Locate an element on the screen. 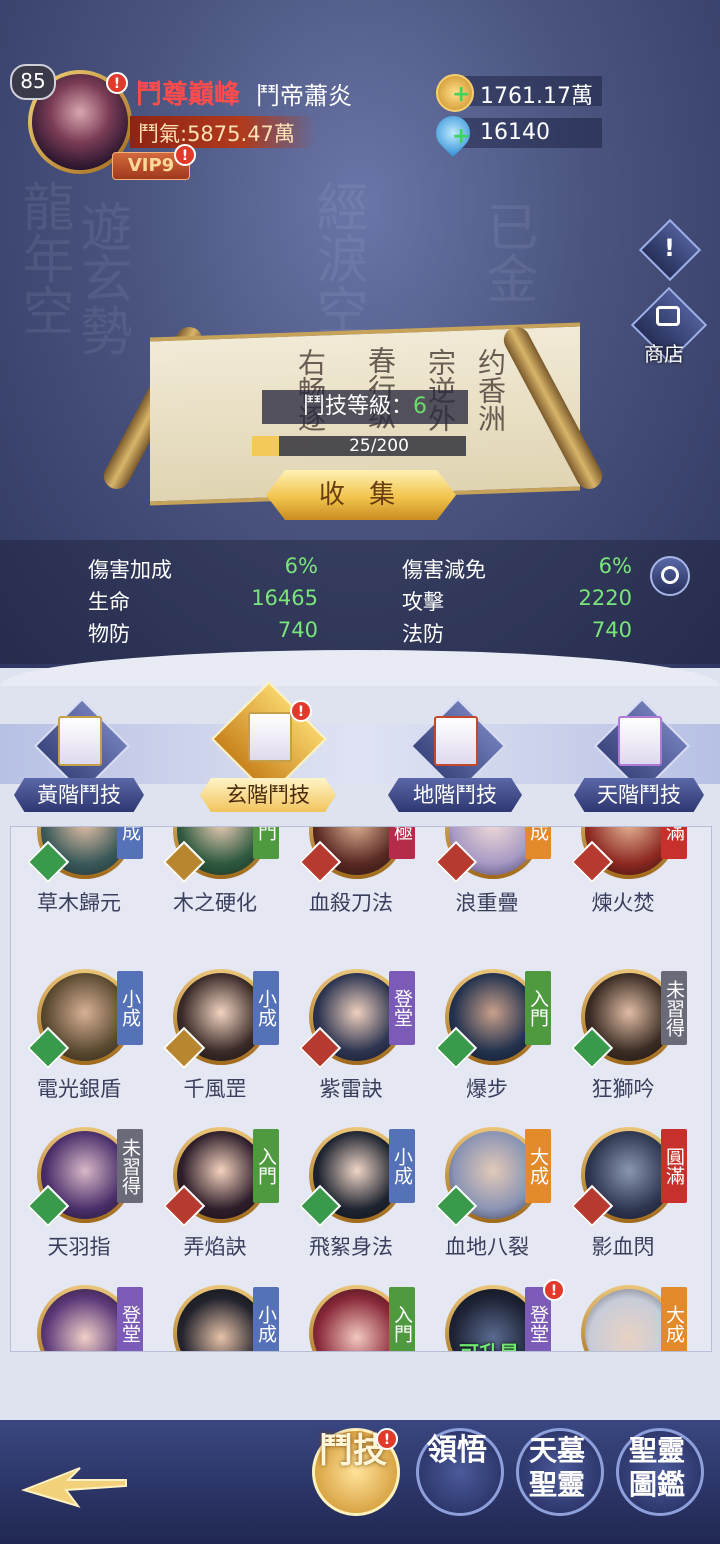 The height and width of the screenshot is (1544, 720). nav-spirit-atlas-label: 聖靈圖鑑 is located at coordinates (656, 1467).